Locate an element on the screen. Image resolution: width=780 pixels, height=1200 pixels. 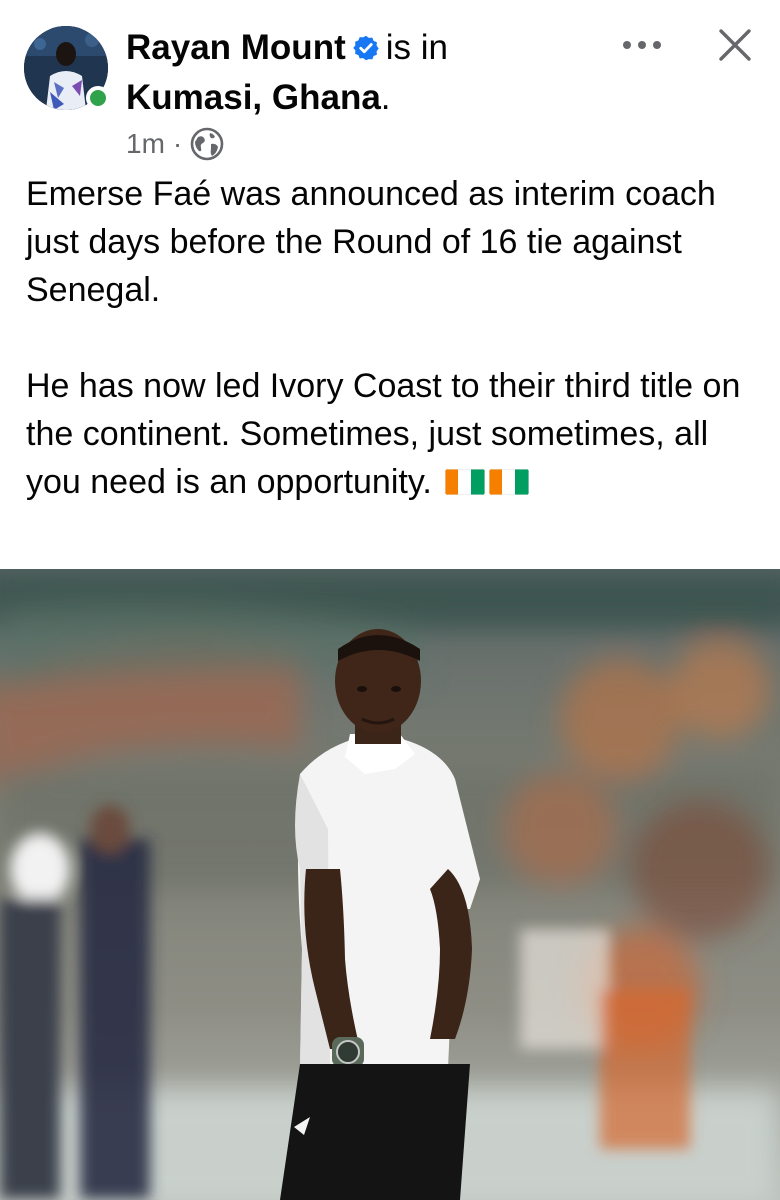
location-suffix: . is located at coordinates (385, 97).